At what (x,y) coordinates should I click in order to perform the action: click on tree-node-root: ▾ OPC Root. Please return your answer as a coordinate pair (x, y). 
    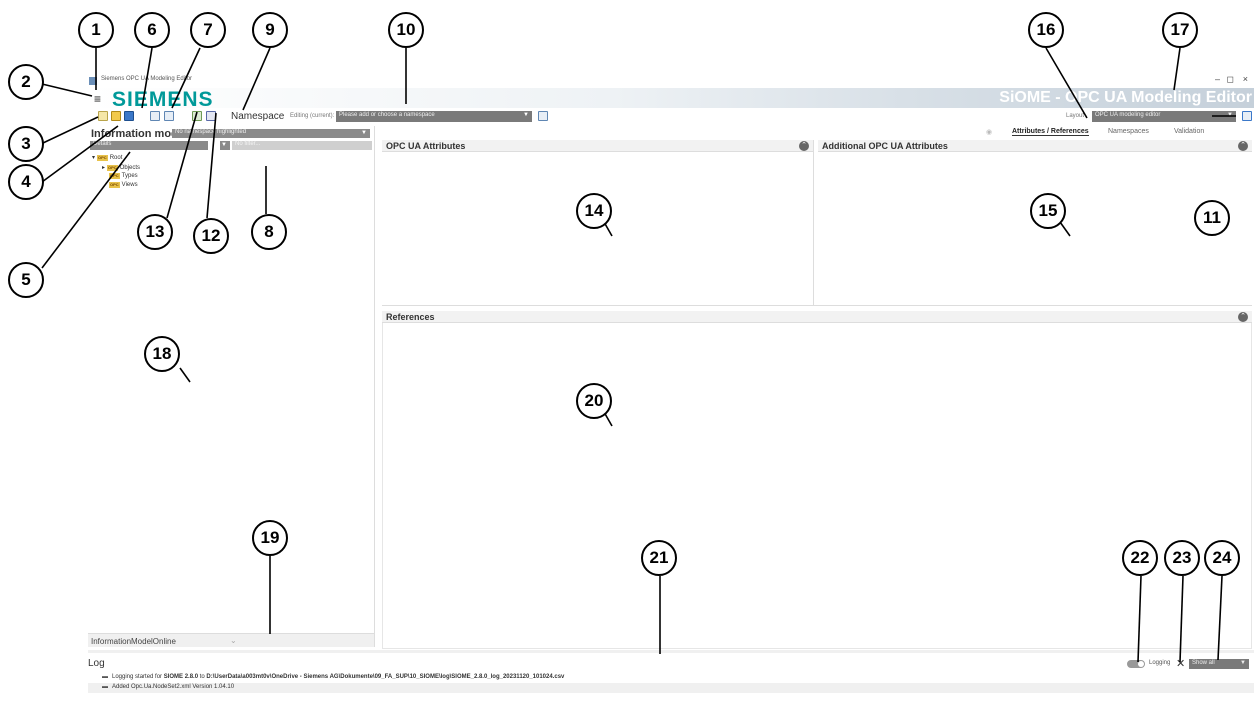
    Looking at the image, I should click on (107, 157).